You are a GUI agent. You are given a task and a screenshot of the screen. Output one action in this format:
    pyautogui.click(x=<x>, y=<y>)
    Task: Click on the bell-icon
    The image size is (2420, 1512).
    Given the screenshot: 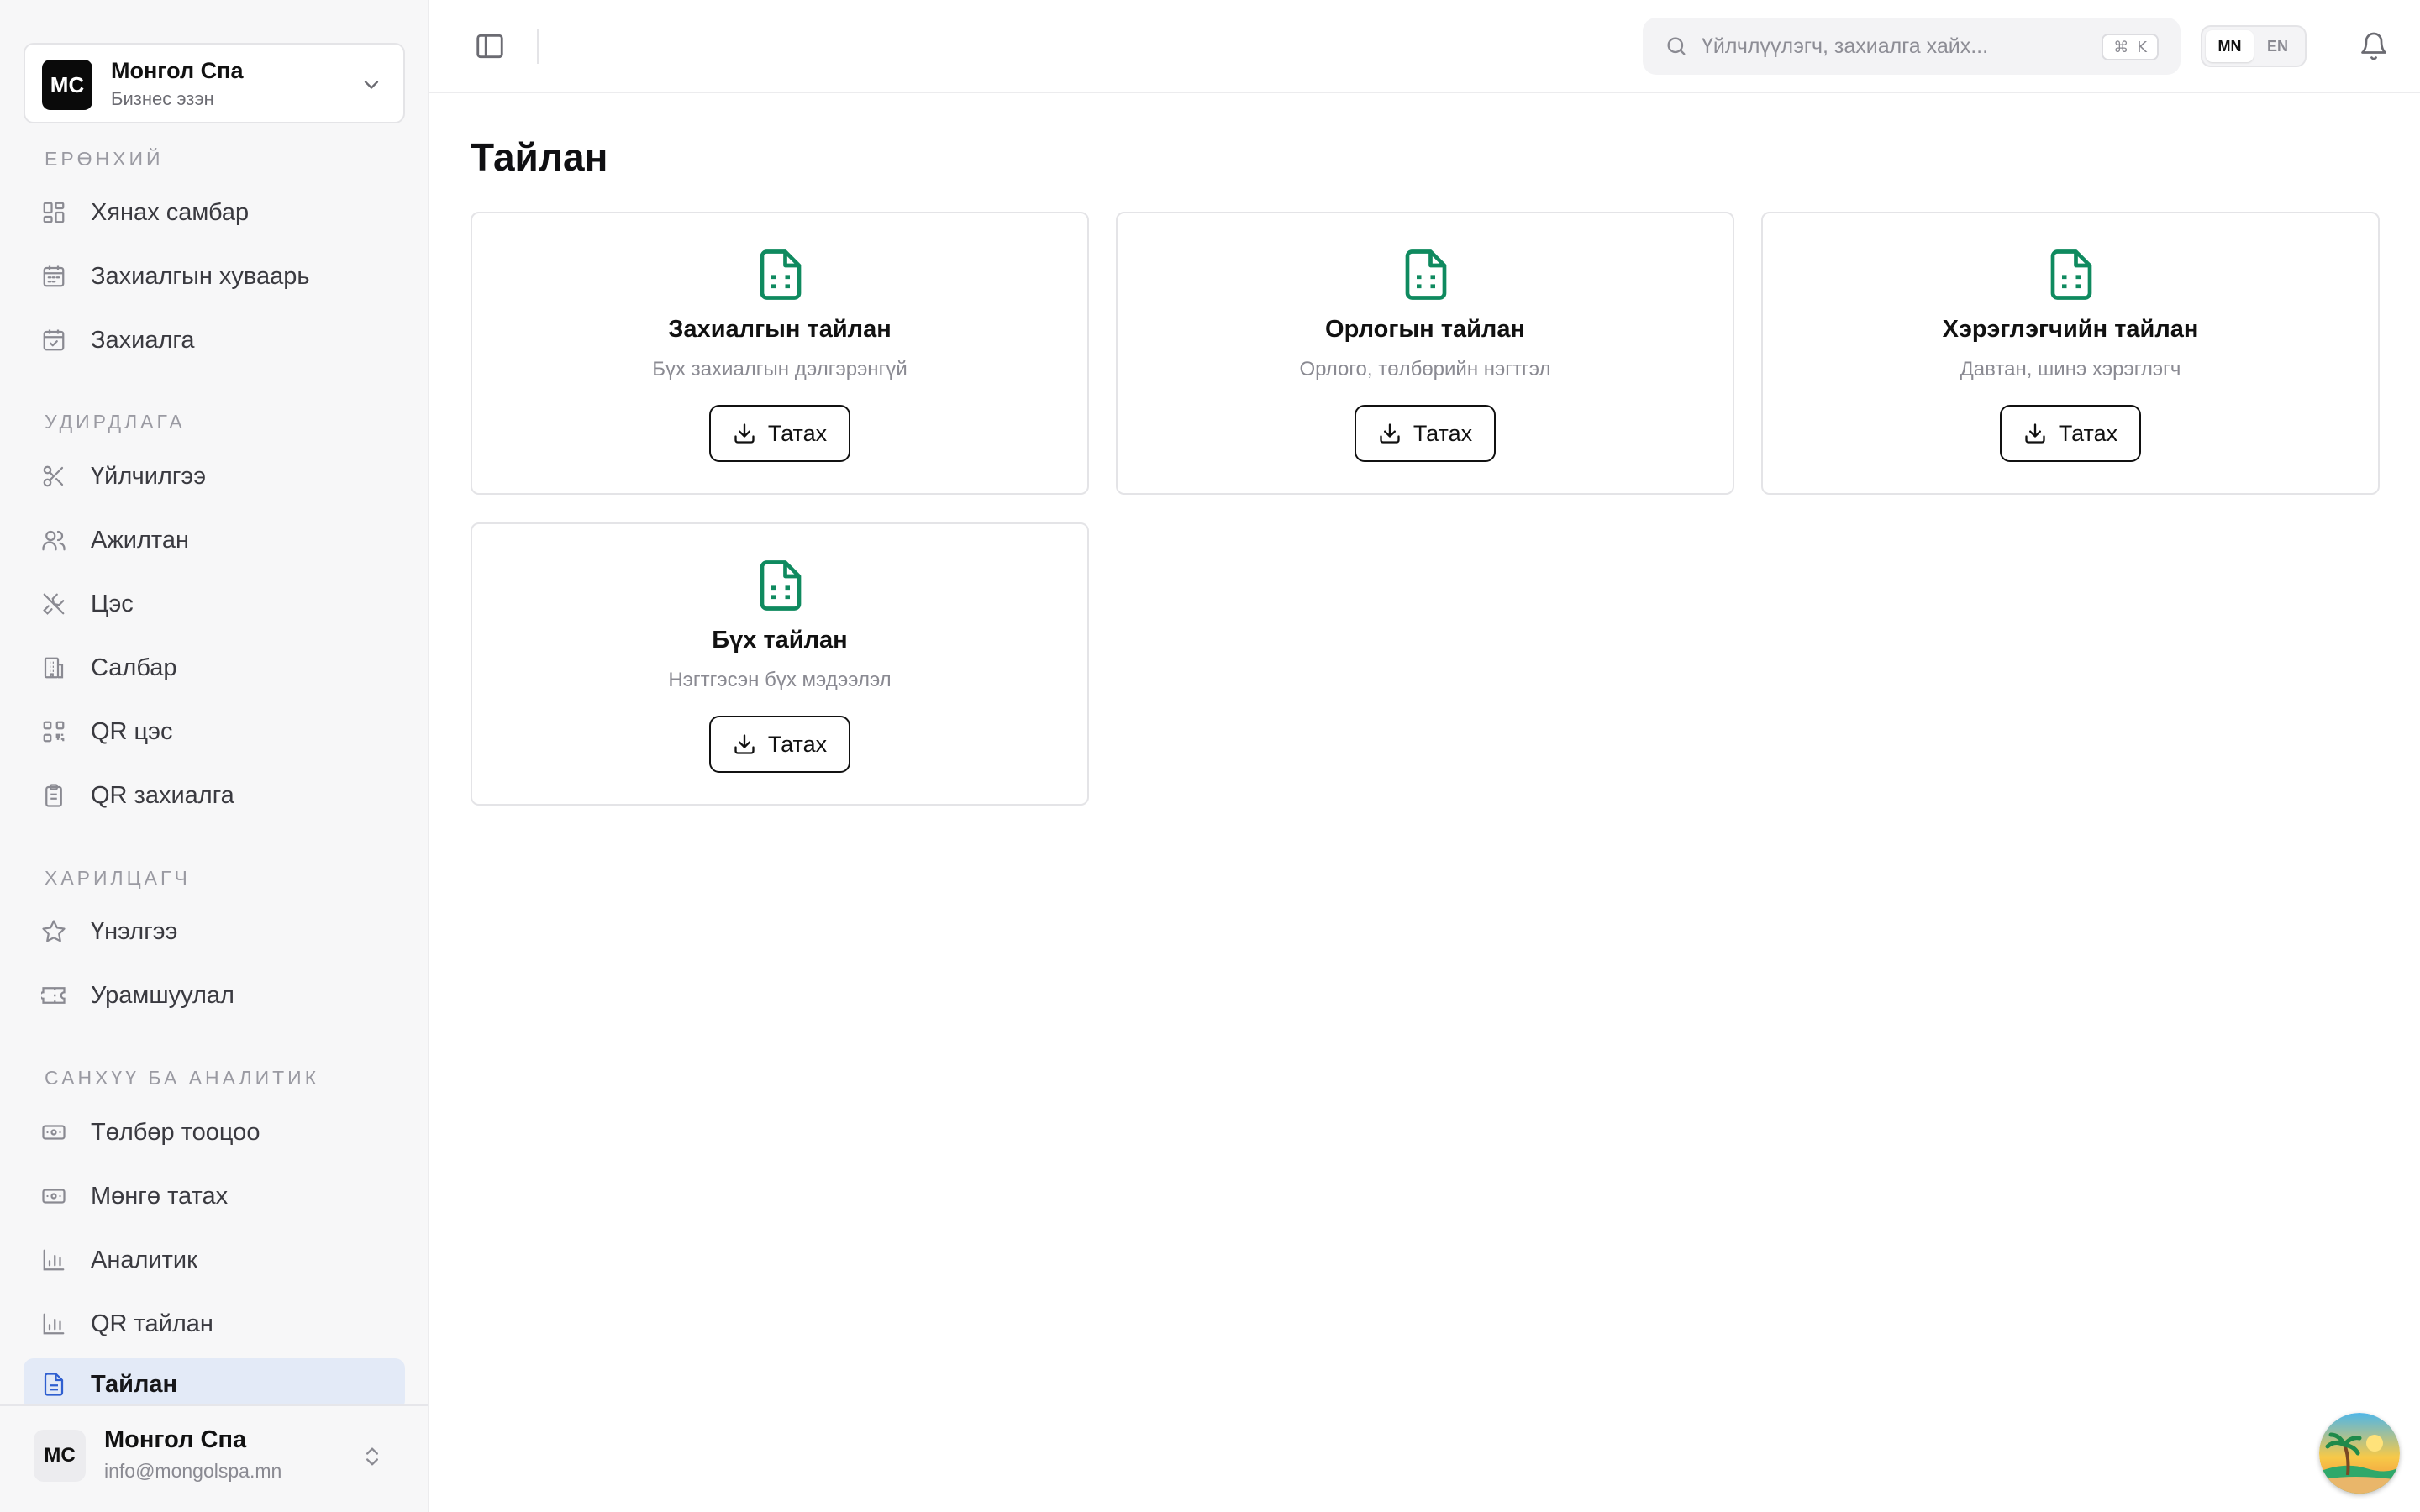 What is the action you would take?
    pyautogui.click(x=2374, y=46)
    